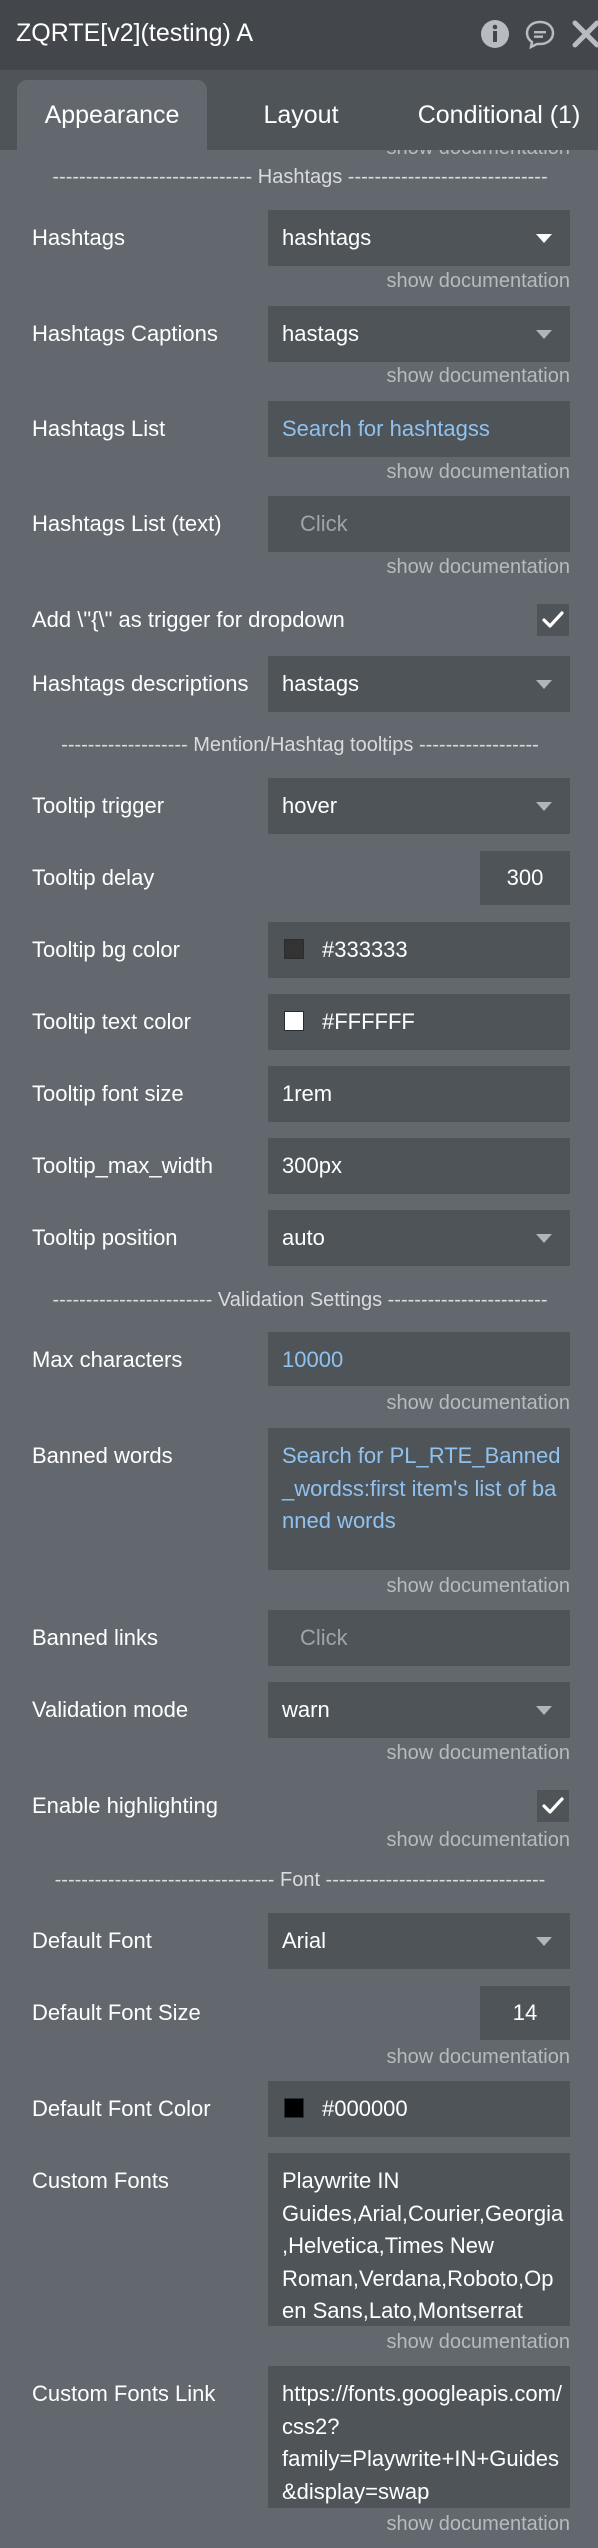 The width and height of the screenshot is (598, 2548). Describe the element at coordinates (307, 1093) in the screenshot. I see `tooltip-font-size-value: 1rem` at that location.